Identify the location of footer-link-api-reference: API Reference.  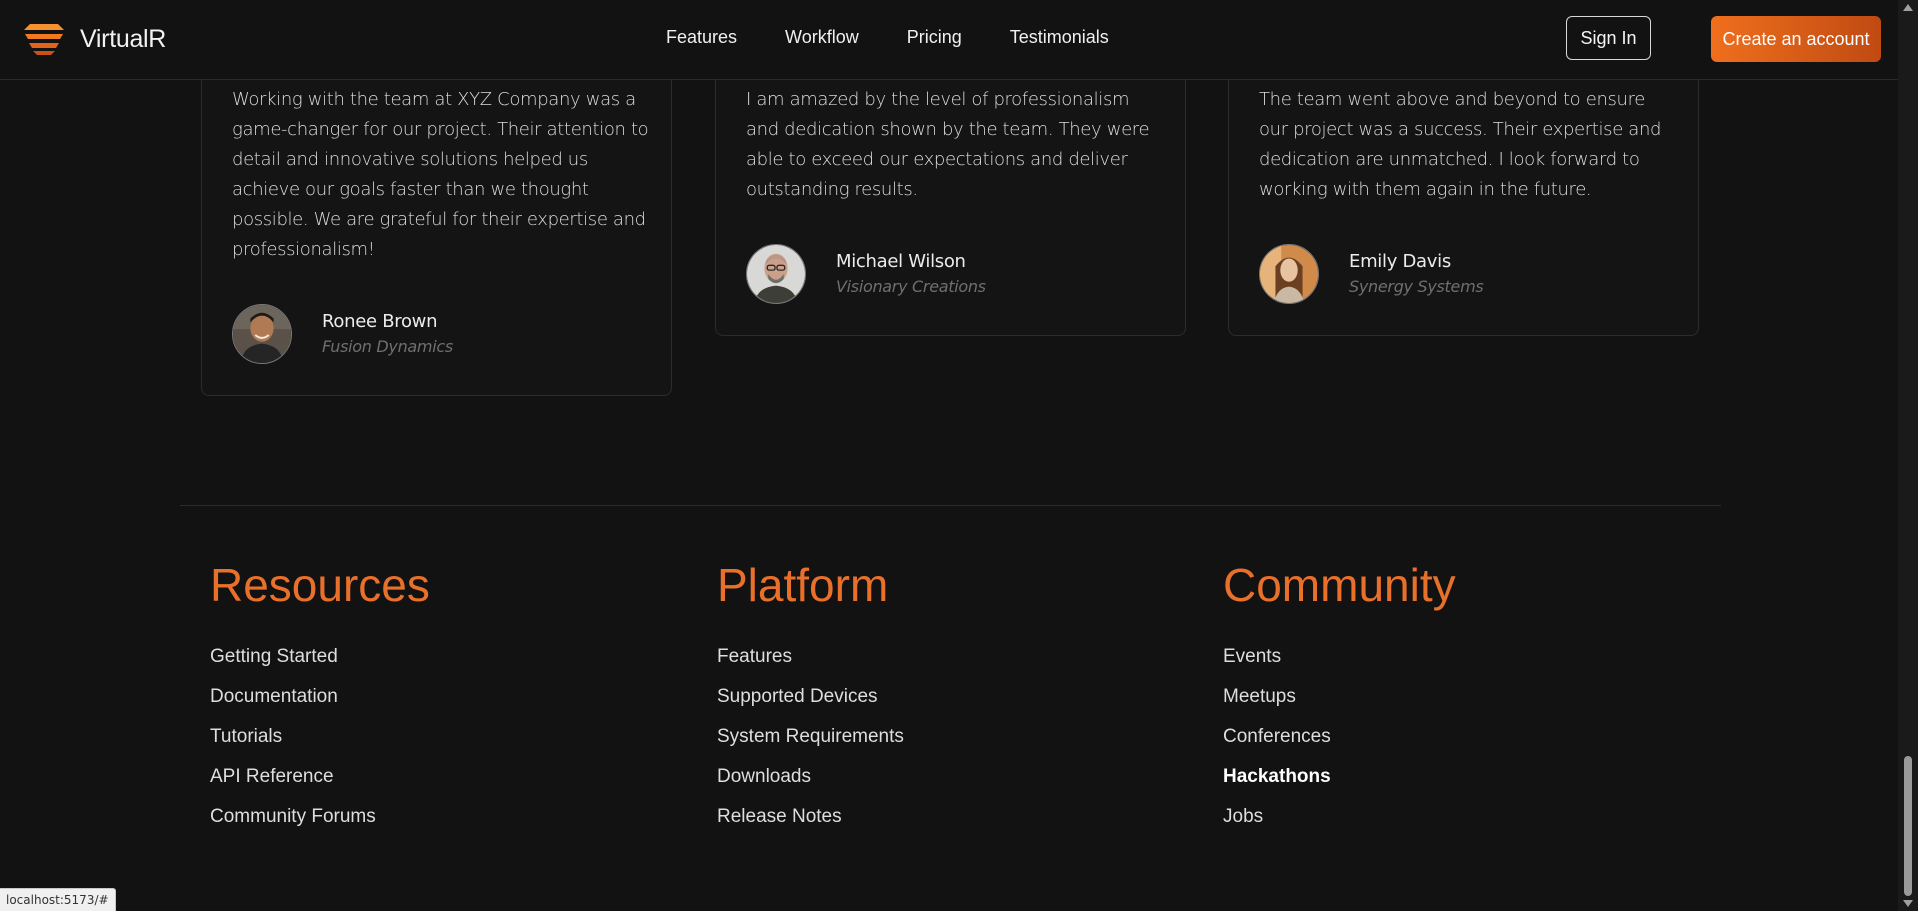
(320, 777).